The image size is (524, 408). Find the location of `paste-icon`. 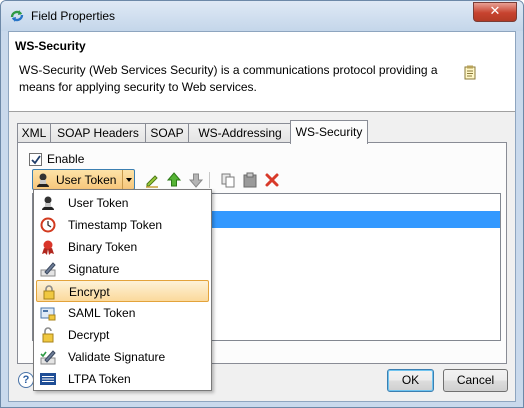

paste-icon is located at coordinates (250, 180).